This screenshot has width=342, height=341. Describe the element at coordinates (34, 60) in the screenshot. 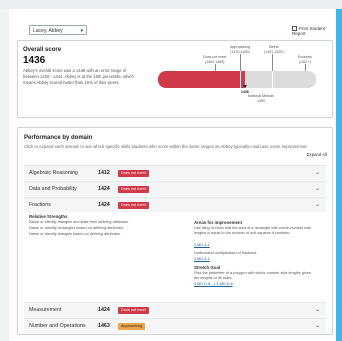

I see `overall-score: 1436` at that location.